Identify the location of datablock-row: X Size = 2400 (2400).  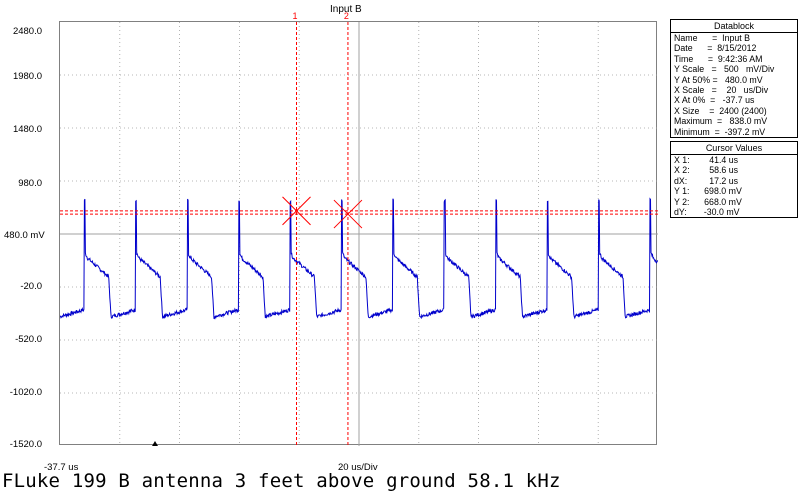
(720, 110).